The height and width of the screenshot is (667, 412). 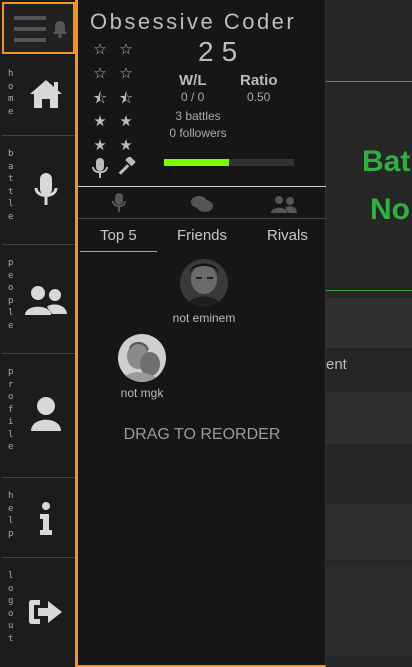 I want to click on sidebar-item-label: help, so click(x=11, y=515).